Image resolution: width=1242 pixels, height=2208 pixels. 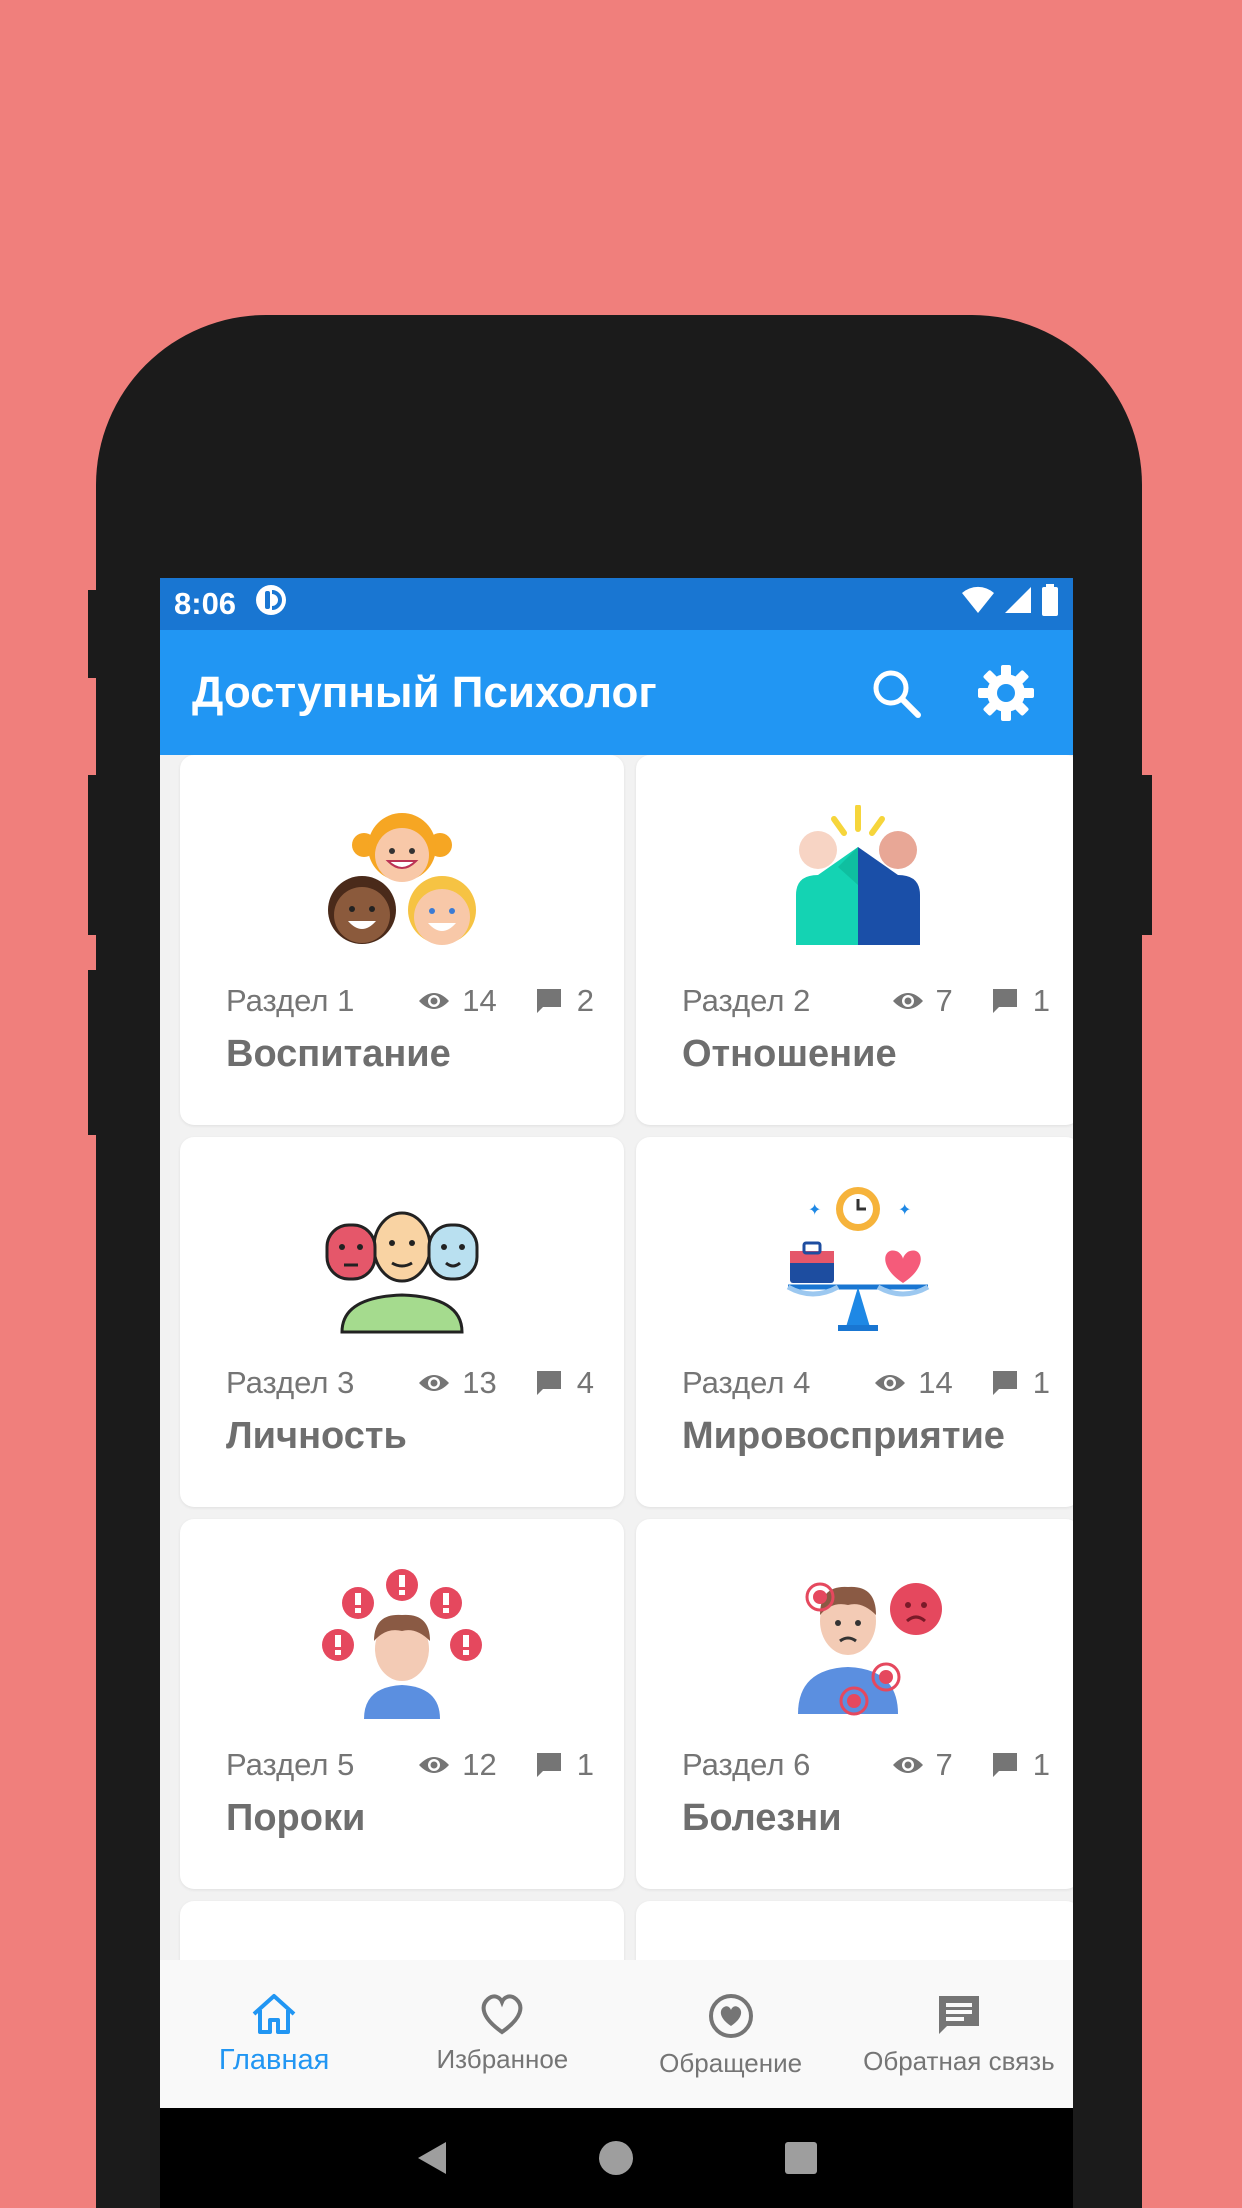 What do you see at coordinates (205, 603) in the screenshot?
I see `status-time: 8:06` at bounding box center [205, 603].